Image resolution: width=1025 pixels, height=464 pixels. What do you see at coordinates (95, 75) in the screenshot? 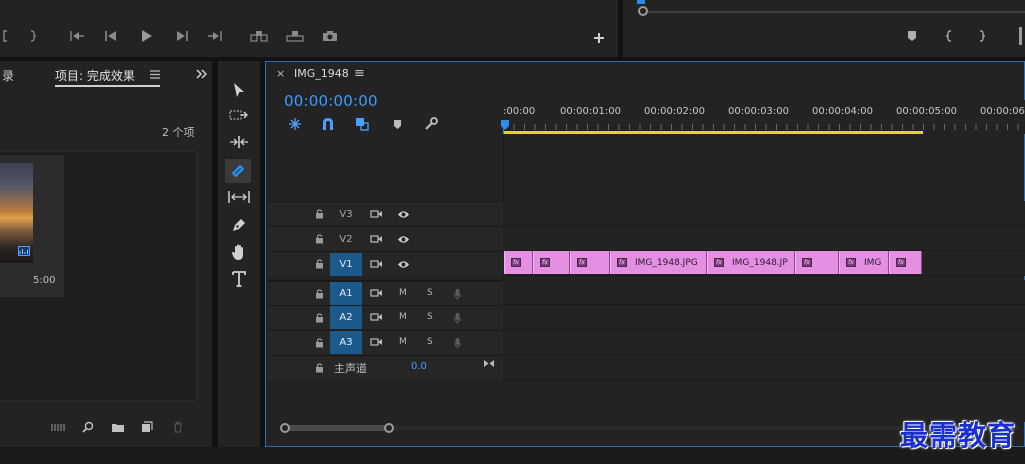
I see `project-tab: 项目: 完成效果` at bounding box center [95, 75].